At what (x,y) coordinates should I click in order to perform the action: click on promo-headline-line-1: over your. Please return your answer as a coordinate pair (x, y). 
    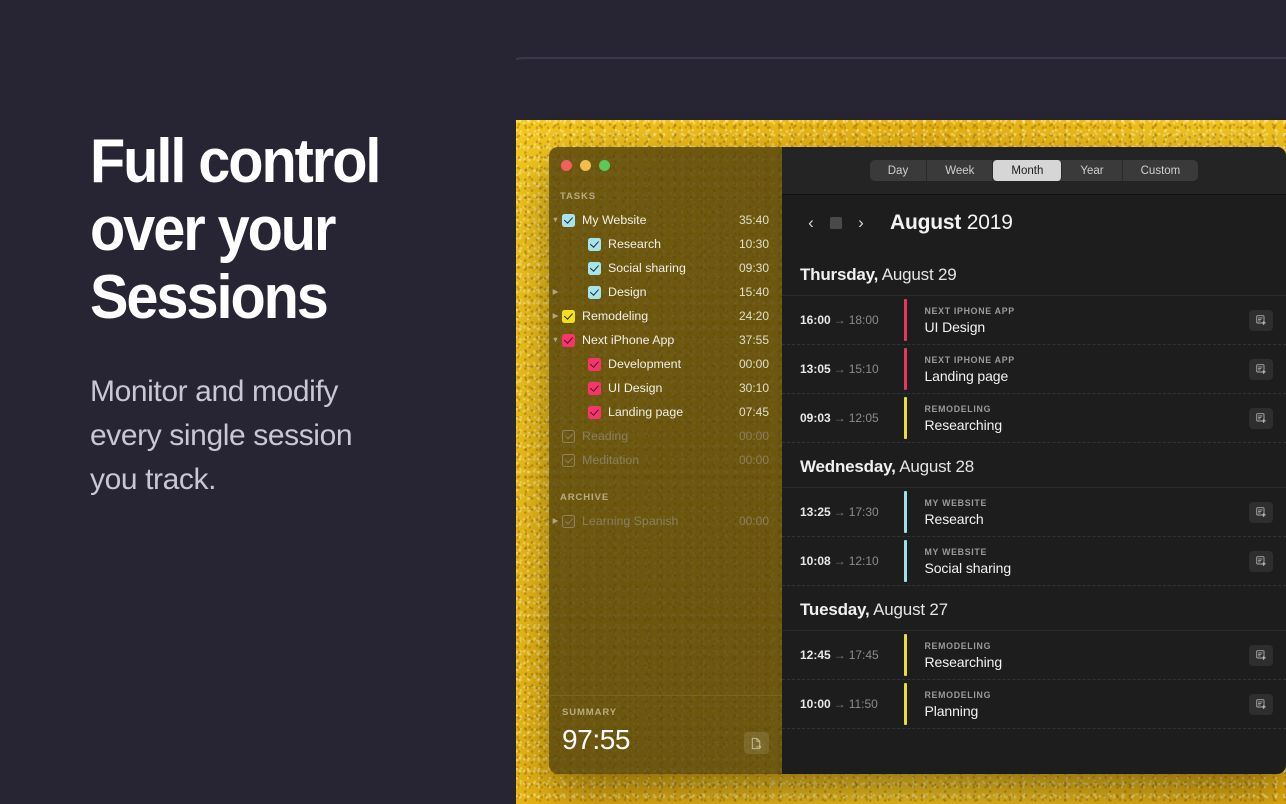
    Looking at the image, I should click on (213, 229).